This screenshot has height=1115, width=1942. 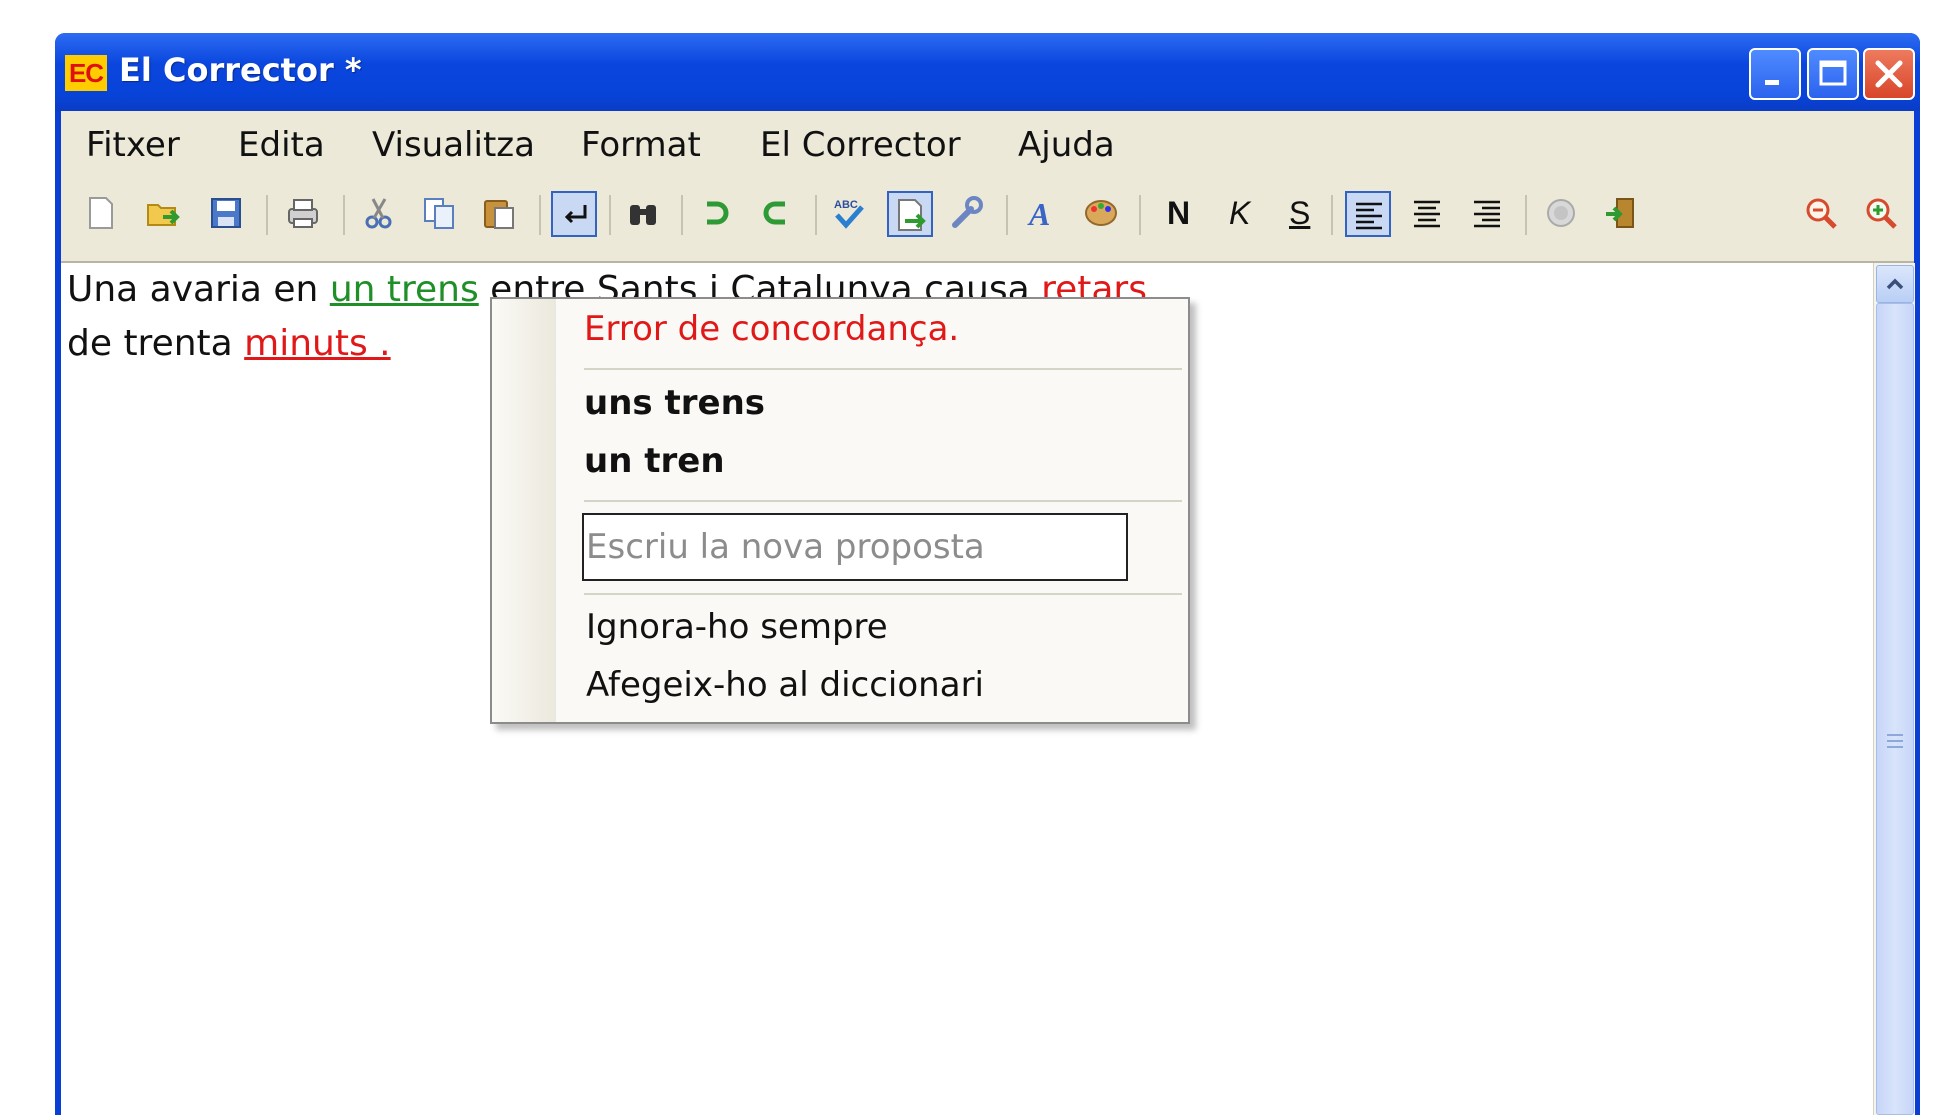 I want to click on suggestion-item: uns trens, so click(x=674, y=403).